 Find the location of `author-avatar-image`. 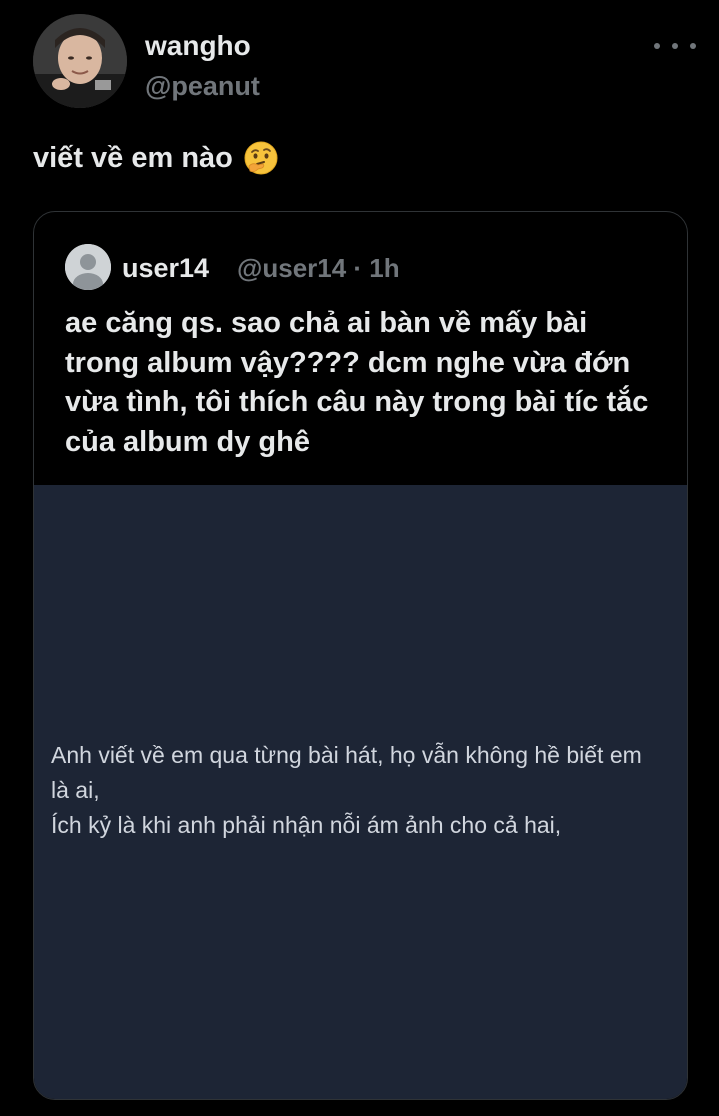

author-avatar-image is located at coordinates (80, 61).